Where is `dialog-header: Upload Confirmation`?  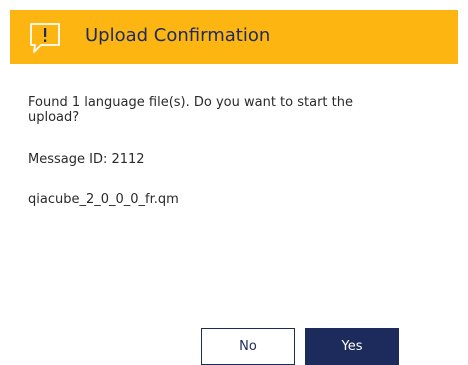 dialog-header: Upload Confirmation is located at coordinates (234, 37).